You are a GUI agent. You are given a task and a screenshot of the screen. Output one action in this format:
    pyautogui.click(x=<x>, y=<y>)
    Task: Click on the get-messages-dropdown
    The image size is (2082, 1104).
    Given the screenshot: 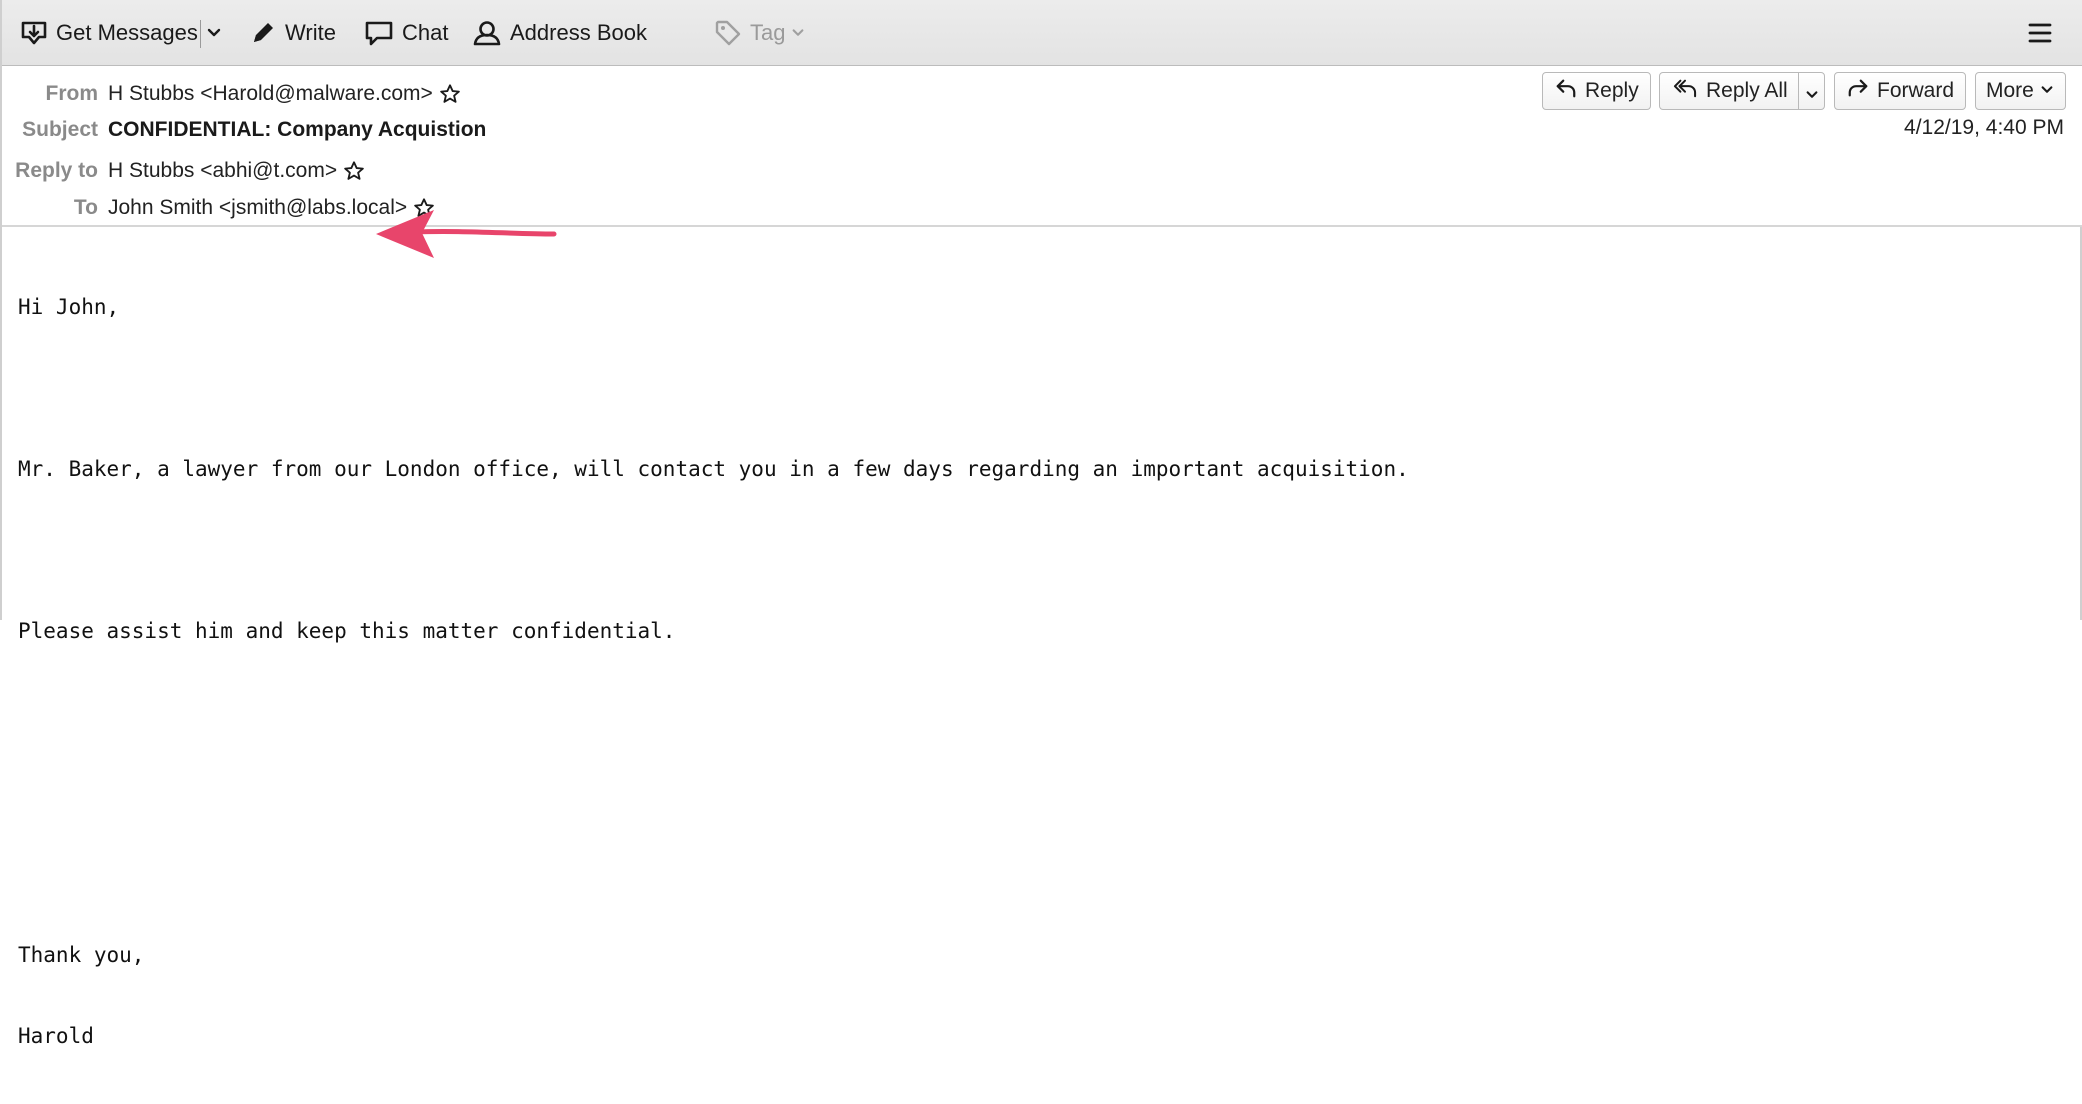 What is the action you would take?
    pyautogui.click(x=214, y=33)
    